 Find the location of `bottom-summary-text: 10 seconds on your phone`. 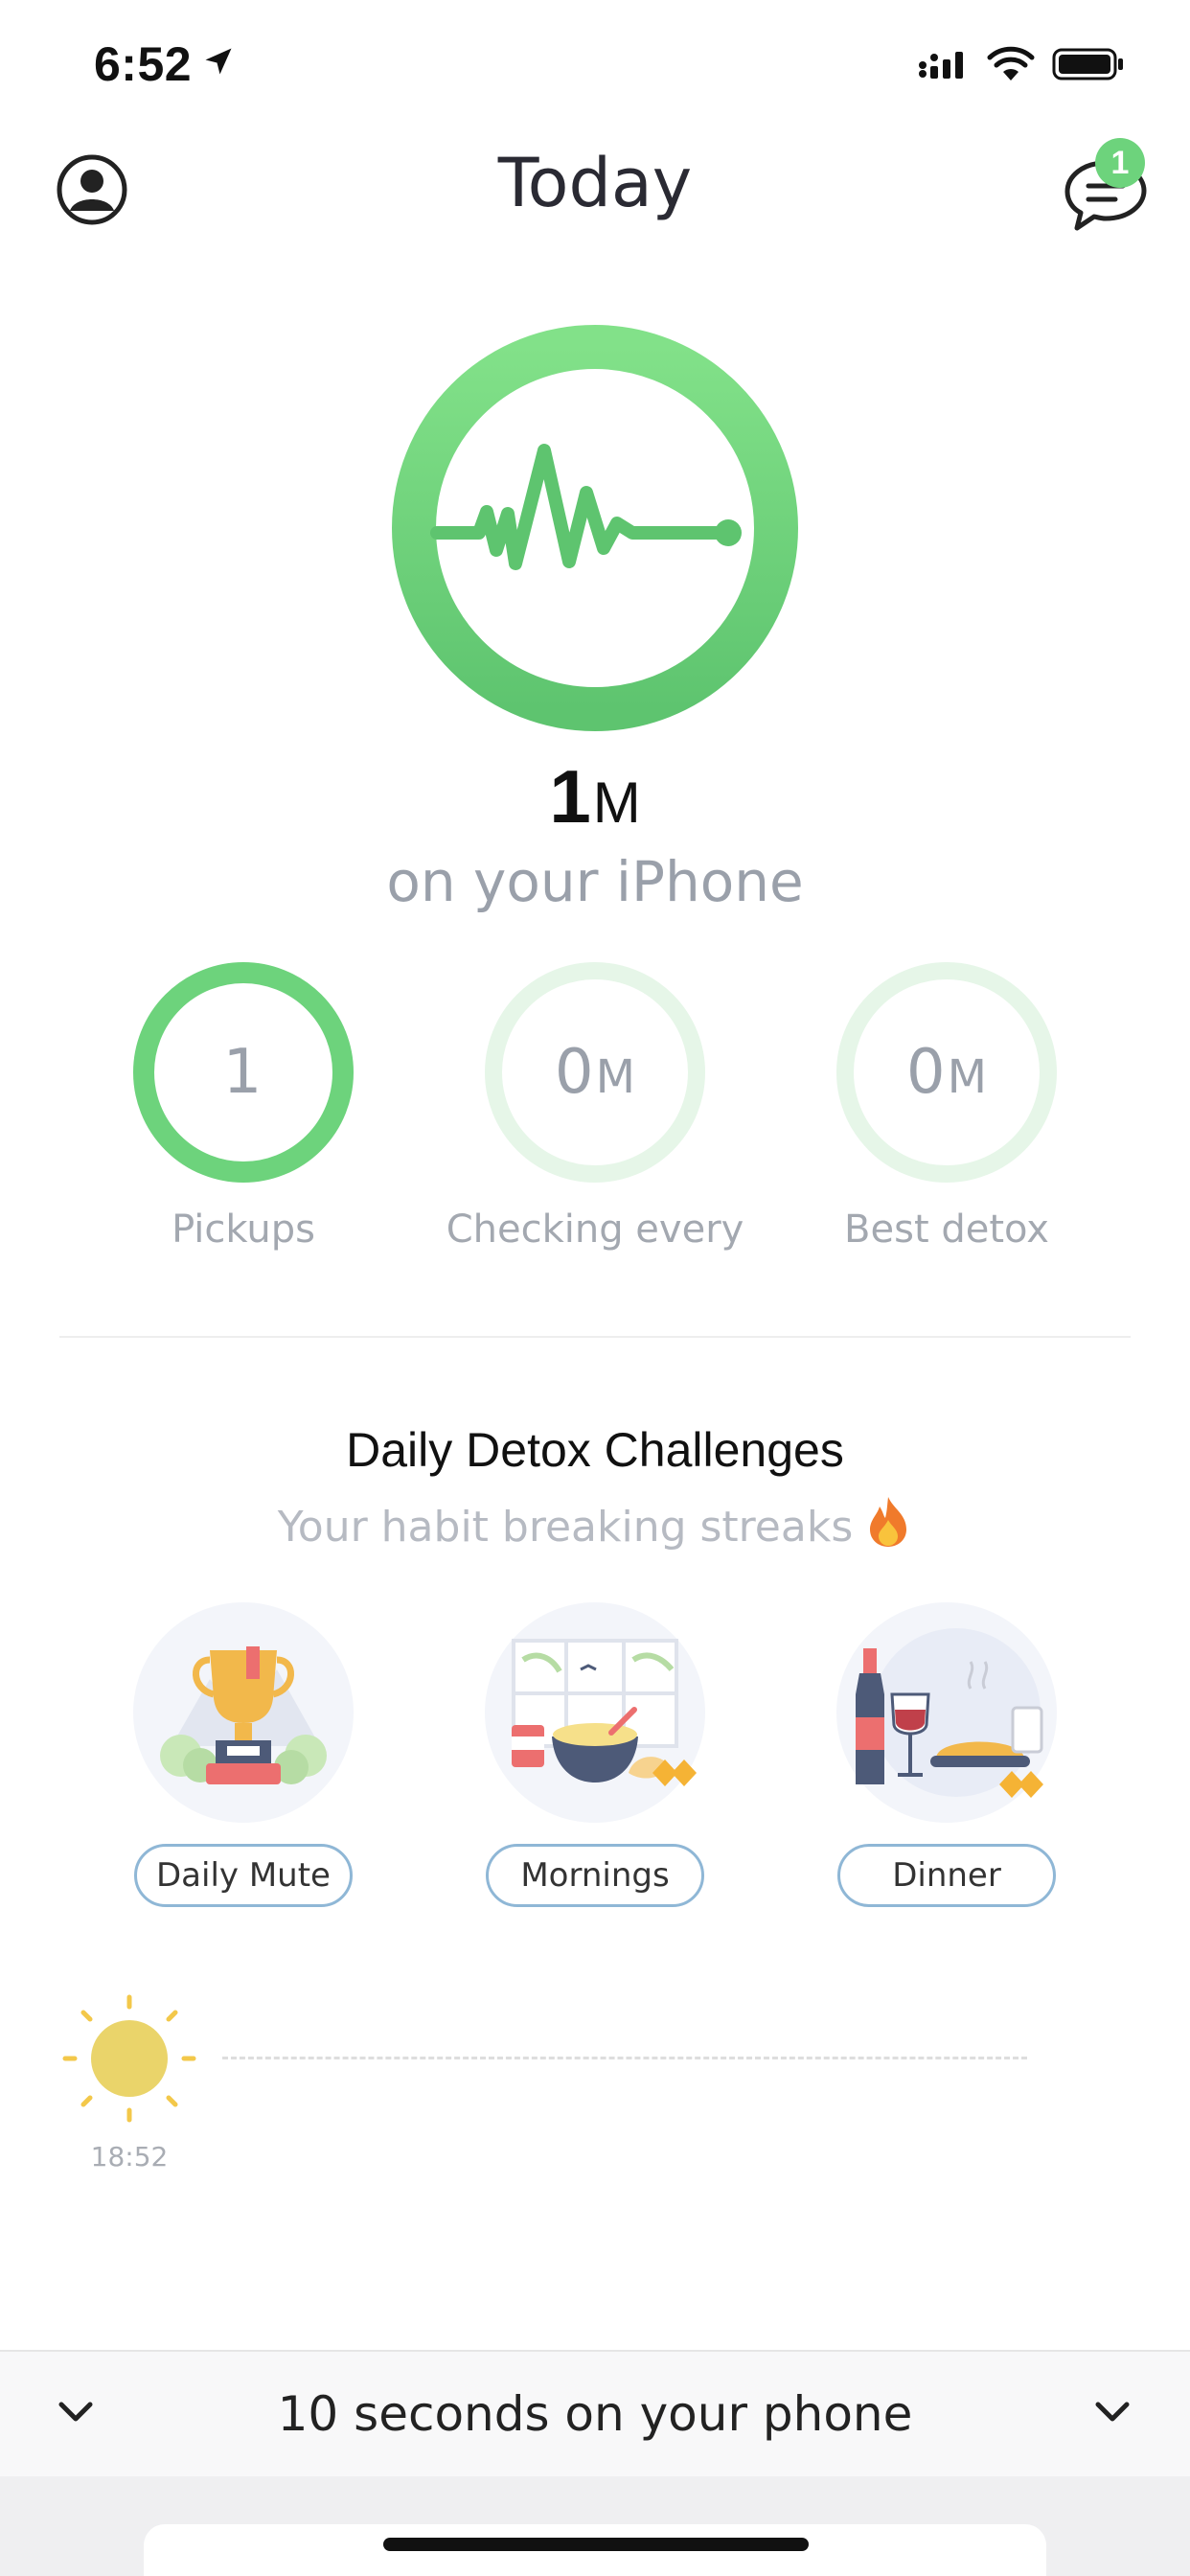

bottom-summary-text: 10 seconds on your phone is located at coordinates (595, 2414).